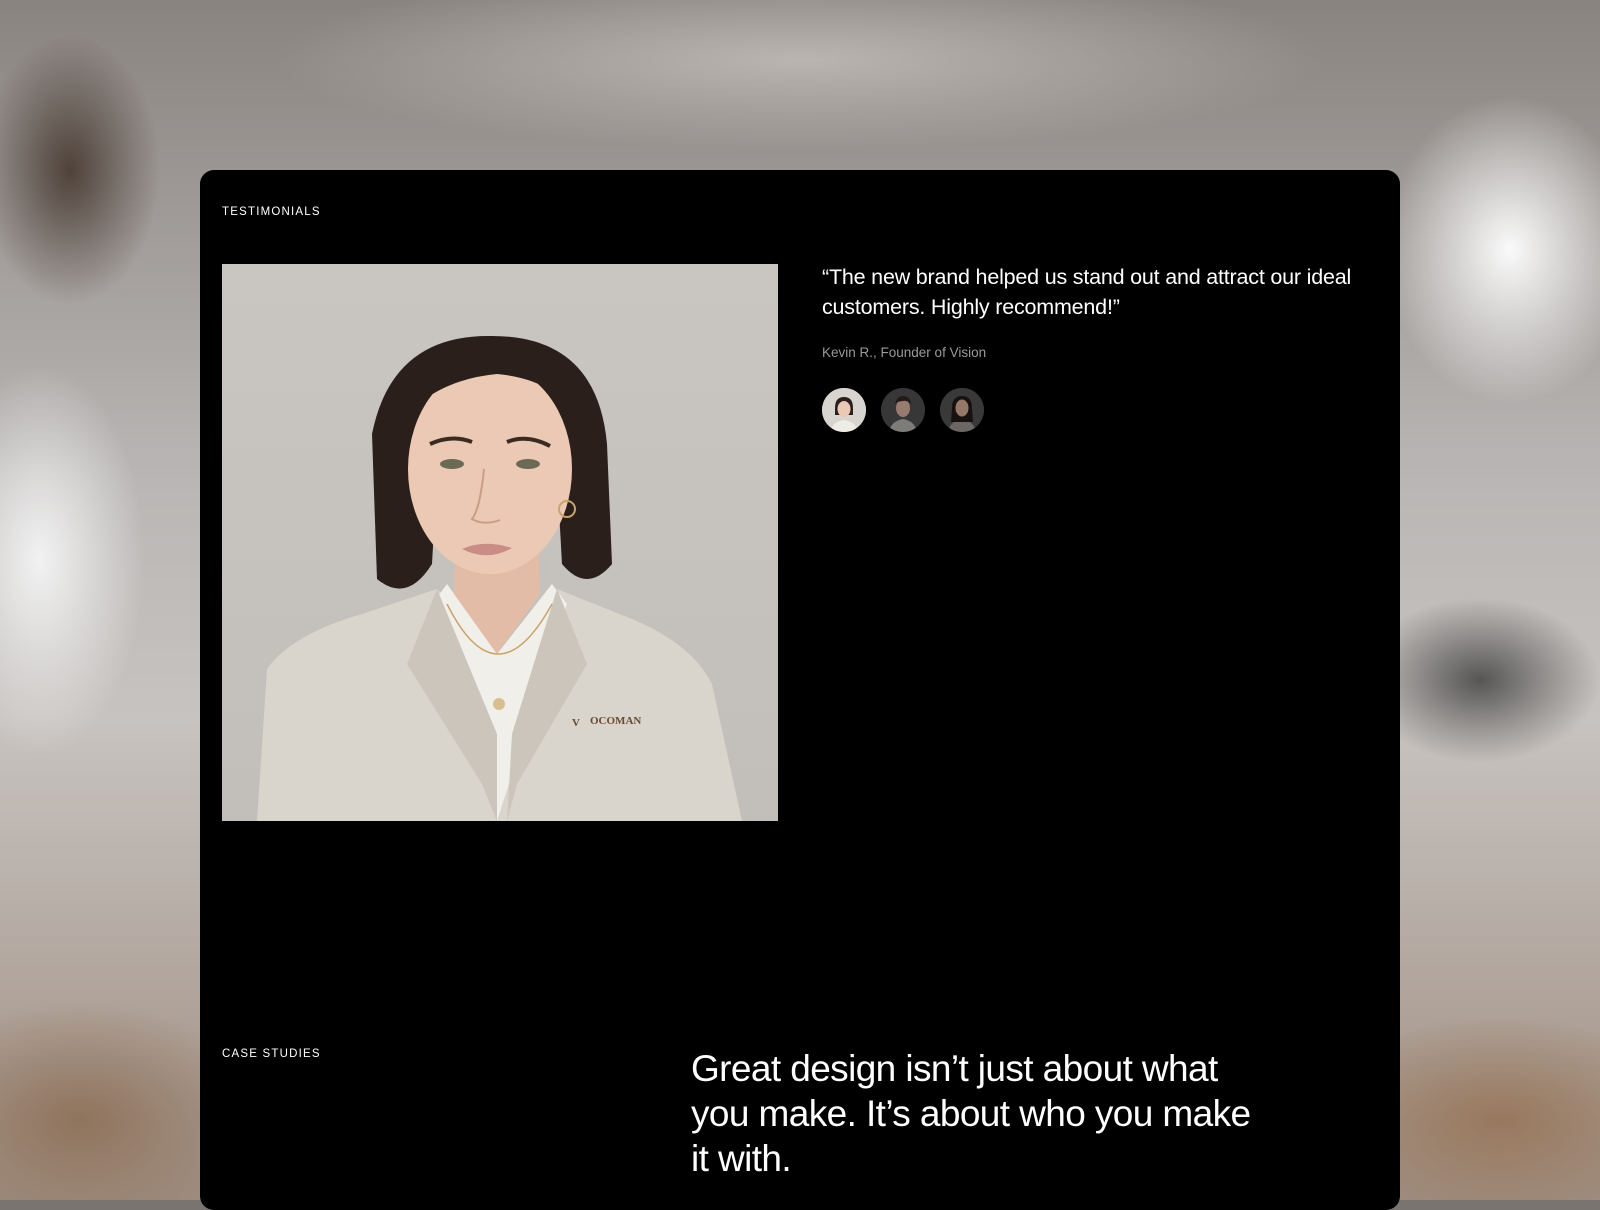  Describe the element at coordinates (271, 1054) in the screenshot. I see `case-studies-section-label: CASE STUDIES` at that location.